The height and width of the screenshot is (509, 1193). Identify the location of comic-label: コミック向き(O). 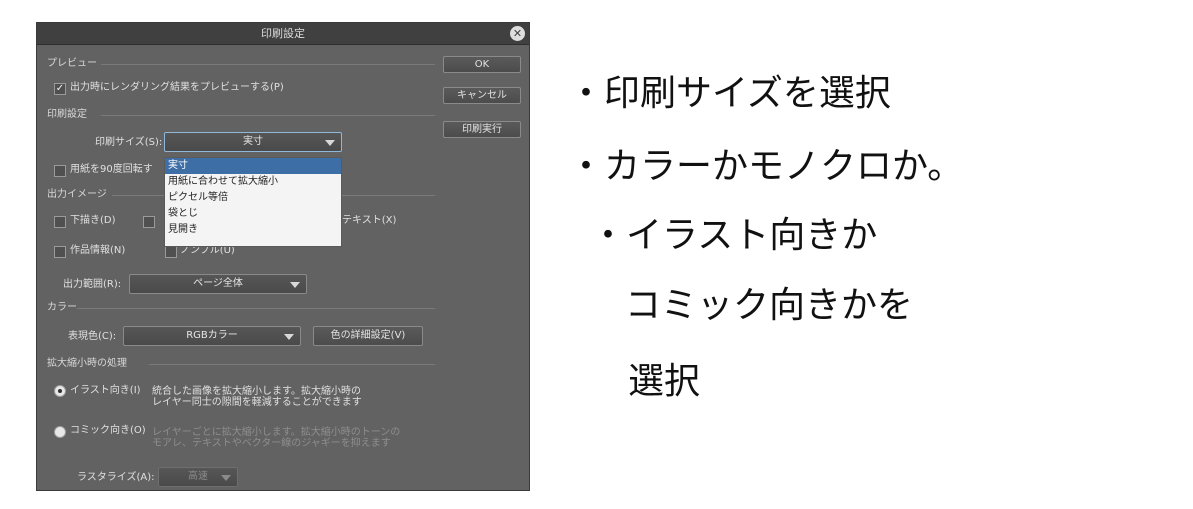
(108, 430).